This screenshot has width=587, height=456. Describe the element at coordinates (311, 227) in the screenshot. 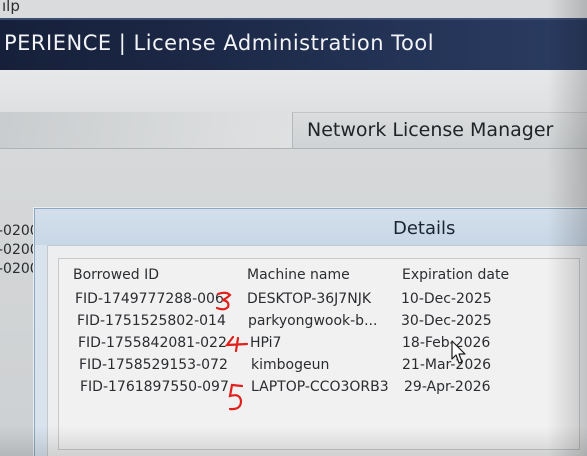

I see `dialog-header: Details` at that location.